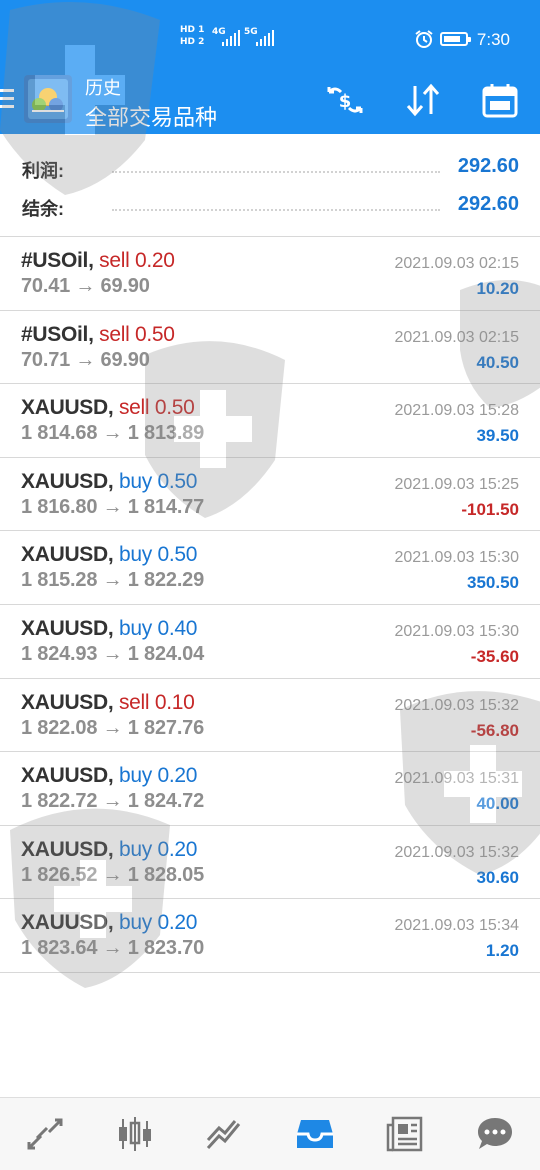 This screenshot has height=1170, width=540. Describe the element at coordinates (497, 436) in the screenshot. I see `trade-profit: 39.50` at that location.